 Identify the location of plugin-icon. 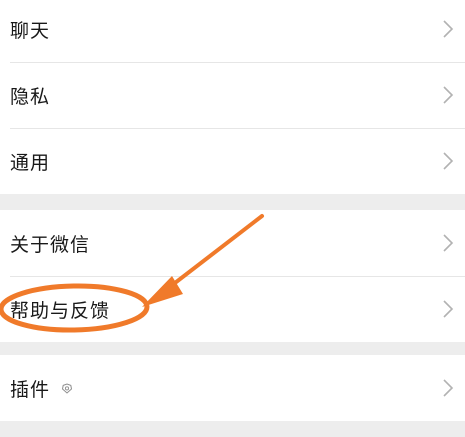
(67, 388).